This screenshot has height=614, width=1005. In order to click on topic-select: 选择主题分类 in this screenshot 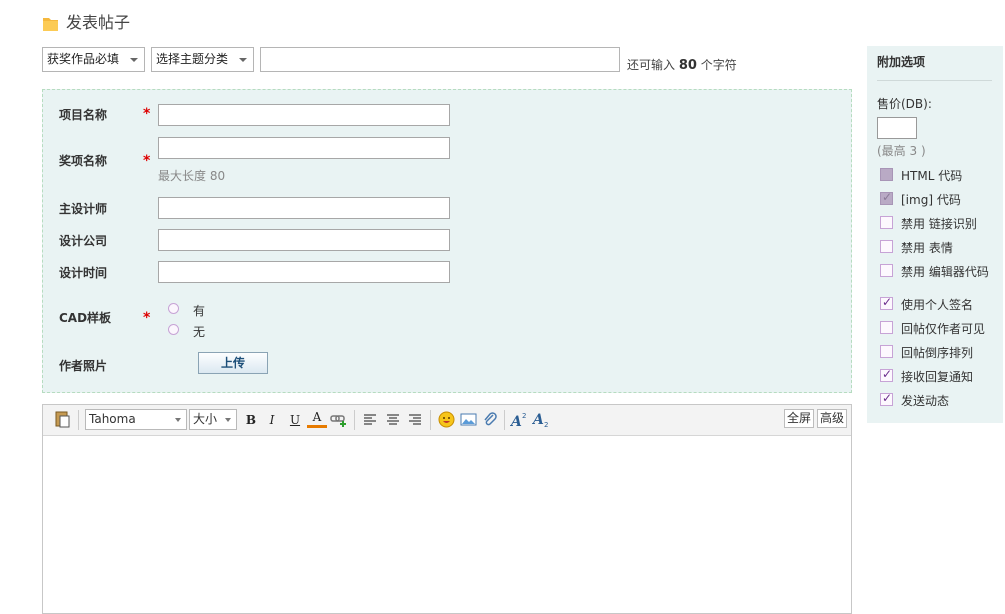, I will do `click(202, 59)`.